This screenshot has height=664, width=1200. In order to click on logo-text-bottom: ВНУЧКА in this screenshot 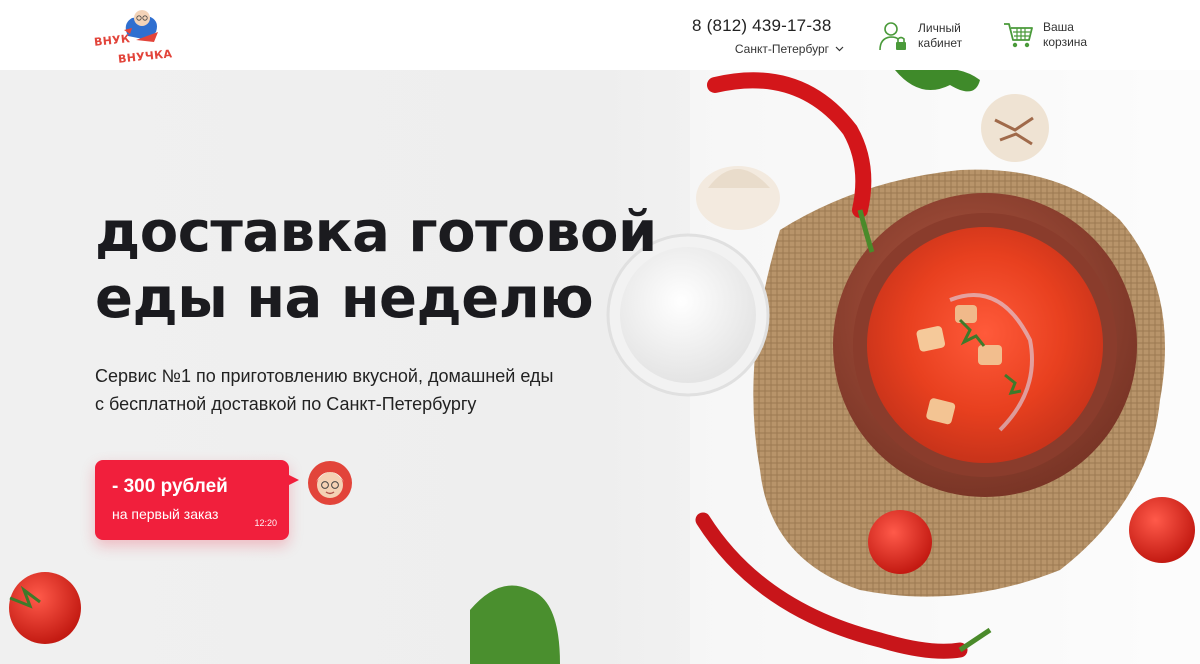, I will do `click(145, 56)`.